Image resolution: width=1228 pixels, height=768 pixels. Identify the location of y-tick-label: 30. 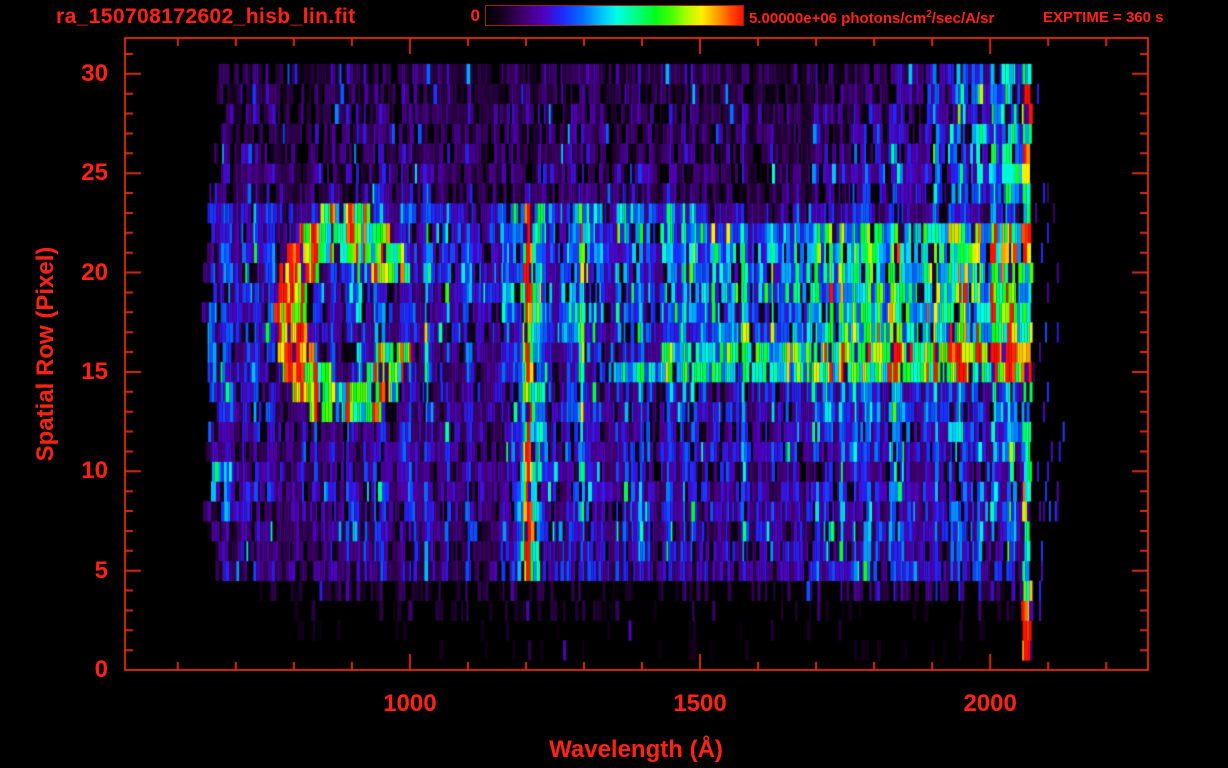
(94, 73).